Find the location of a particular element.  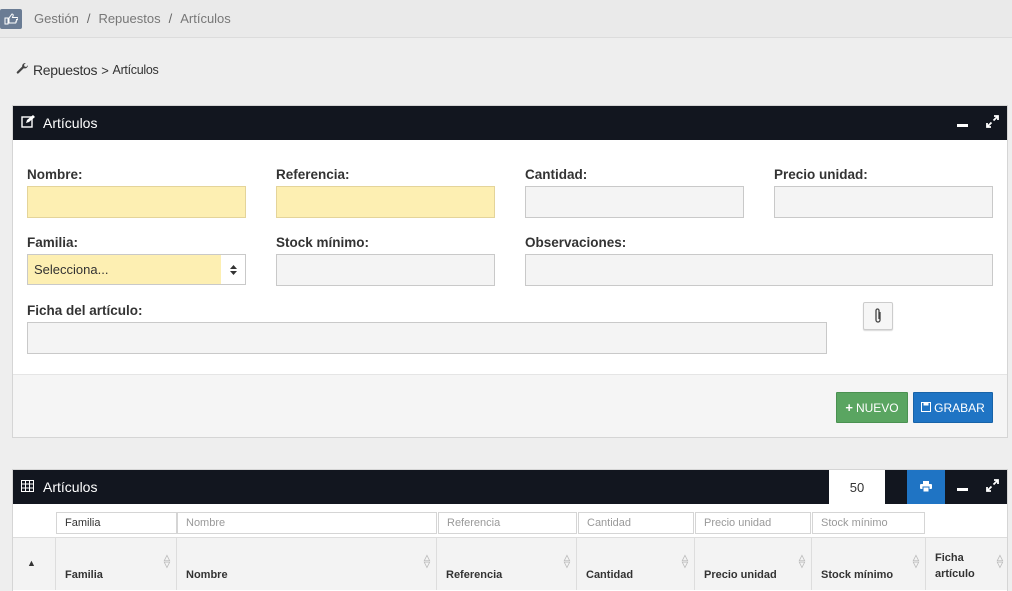

ficha-articulo-input is located at coordinates (427, 338).